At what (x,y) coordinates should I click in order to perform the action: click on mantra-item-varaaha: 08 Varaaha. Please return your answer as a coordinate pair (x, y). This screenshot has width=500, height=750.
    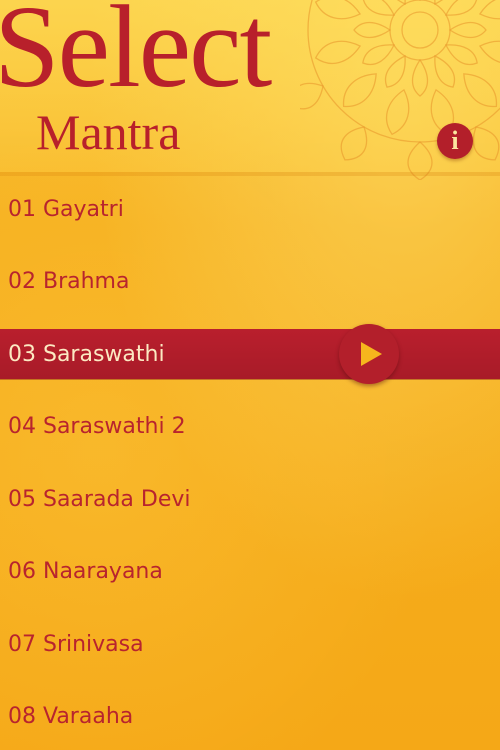
    Looking at the image, I should click on (250, 715).